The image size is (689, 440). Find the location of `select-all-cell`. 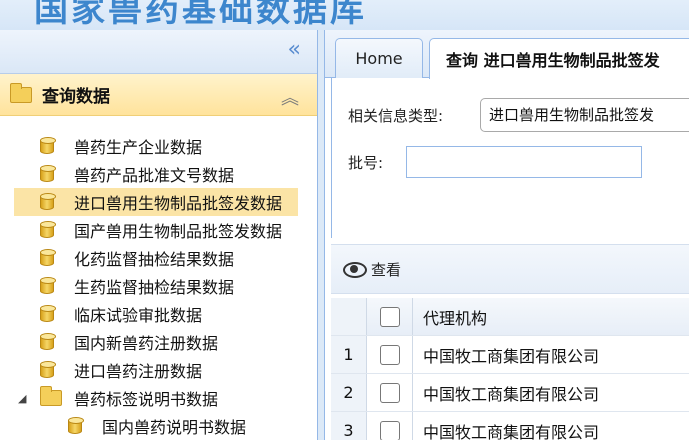

select-all-cell is located at coordinates (390, 316).